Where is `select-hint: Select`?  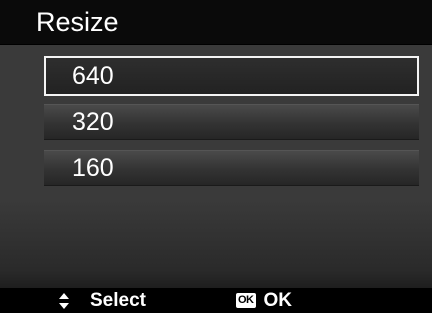
select-hint: Select is located at coordinates (102, 300).